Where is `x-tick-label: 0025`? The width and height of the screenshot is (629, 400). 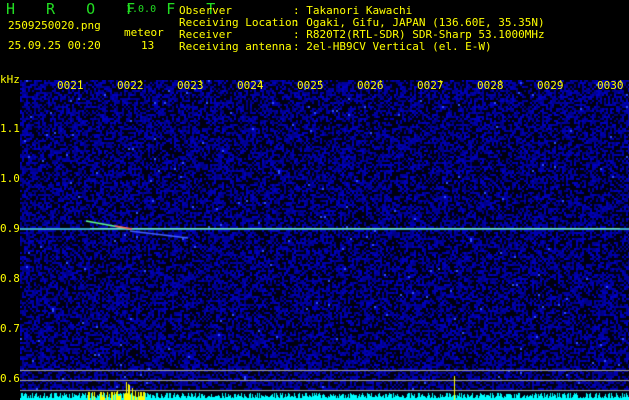 x-tick-label: 0025 is located at coordinates (310, 85).